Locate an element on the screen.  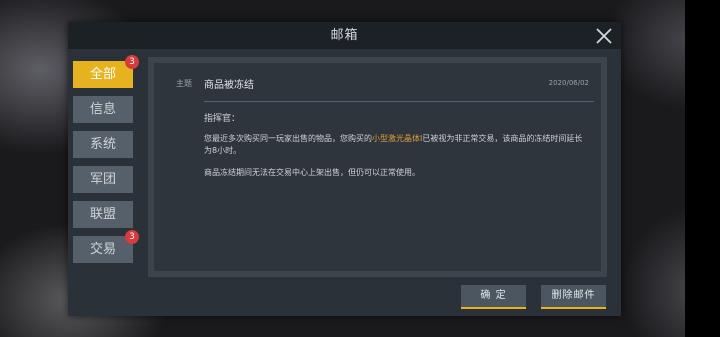
tab-info: 信息 is located at coordinates (103, 109).